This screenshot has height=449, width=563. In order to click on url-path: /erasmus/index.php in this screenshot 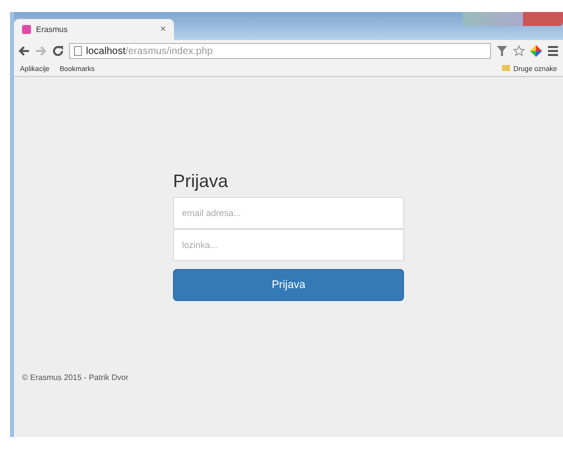, I will do `click(169, 51)`.